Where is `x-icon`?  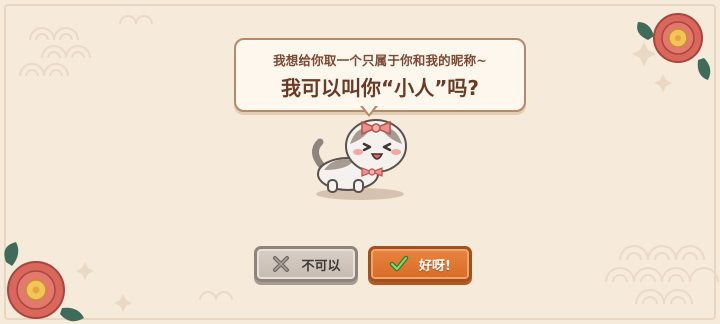
x-icon is located at coordinates (281, 264).